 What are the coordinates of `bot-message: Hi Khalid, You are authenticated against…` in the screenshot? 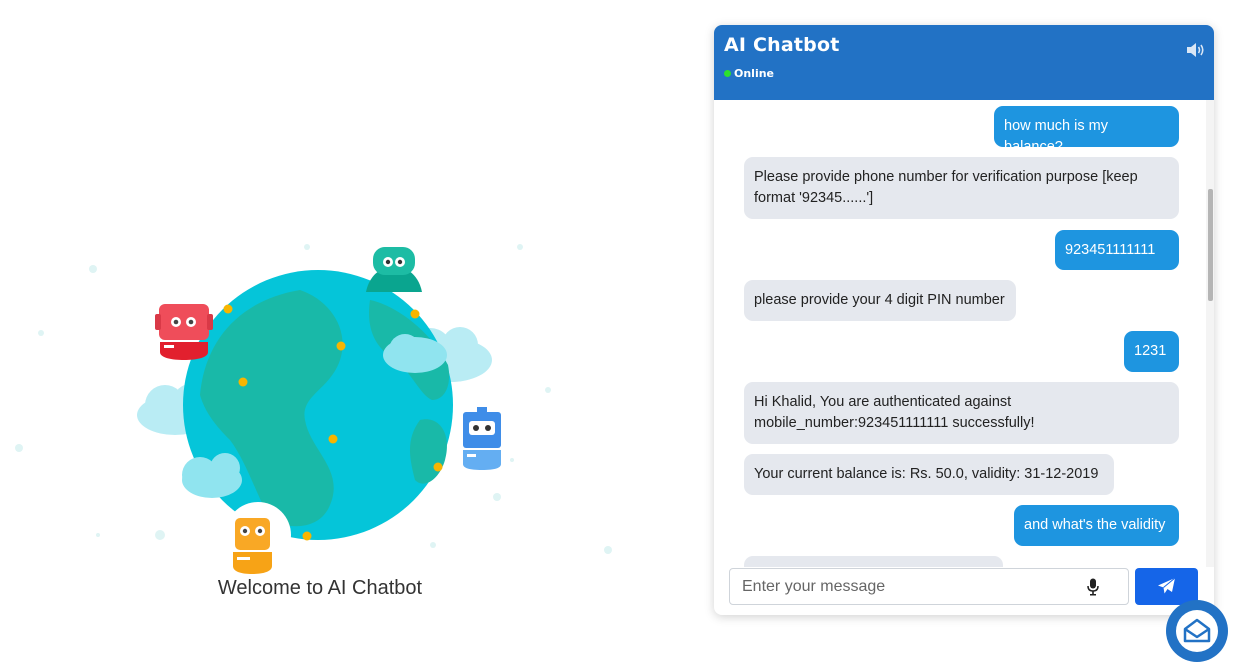 It's located at (961, 413).